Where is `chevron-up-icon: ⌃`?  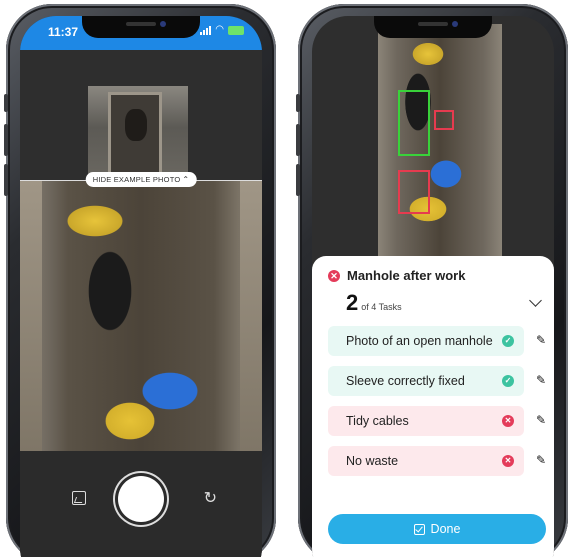
chevron-up-icon: ⌃ is located at coordinates (186, 179).